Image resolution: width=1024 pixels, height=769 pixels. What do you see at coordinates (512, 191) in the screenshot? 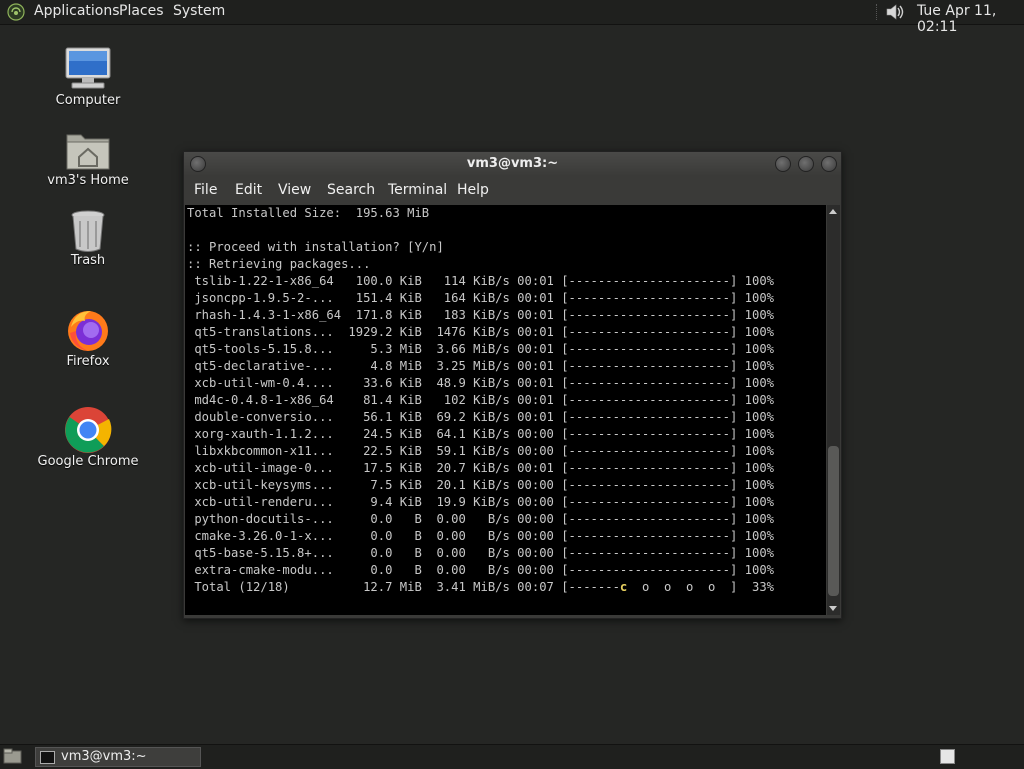
I see `terminal-menubar: File Edit View Search Terminal Help` at bounding box center [512, 191].